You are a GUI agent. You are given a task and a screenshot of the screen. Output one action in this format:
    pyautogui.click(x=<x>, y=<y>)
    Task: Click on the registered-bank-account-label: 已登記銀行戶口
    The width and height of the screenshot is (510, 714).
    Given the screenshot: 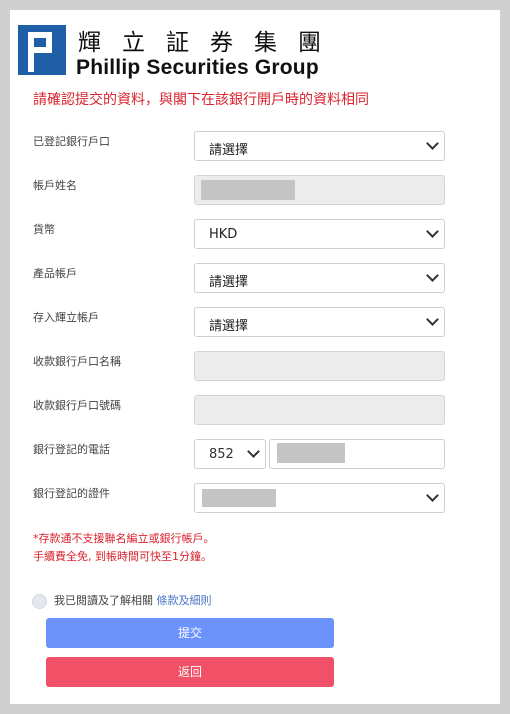 What is the action you would take?
    pyautogui.click(x=71, y=141)
    